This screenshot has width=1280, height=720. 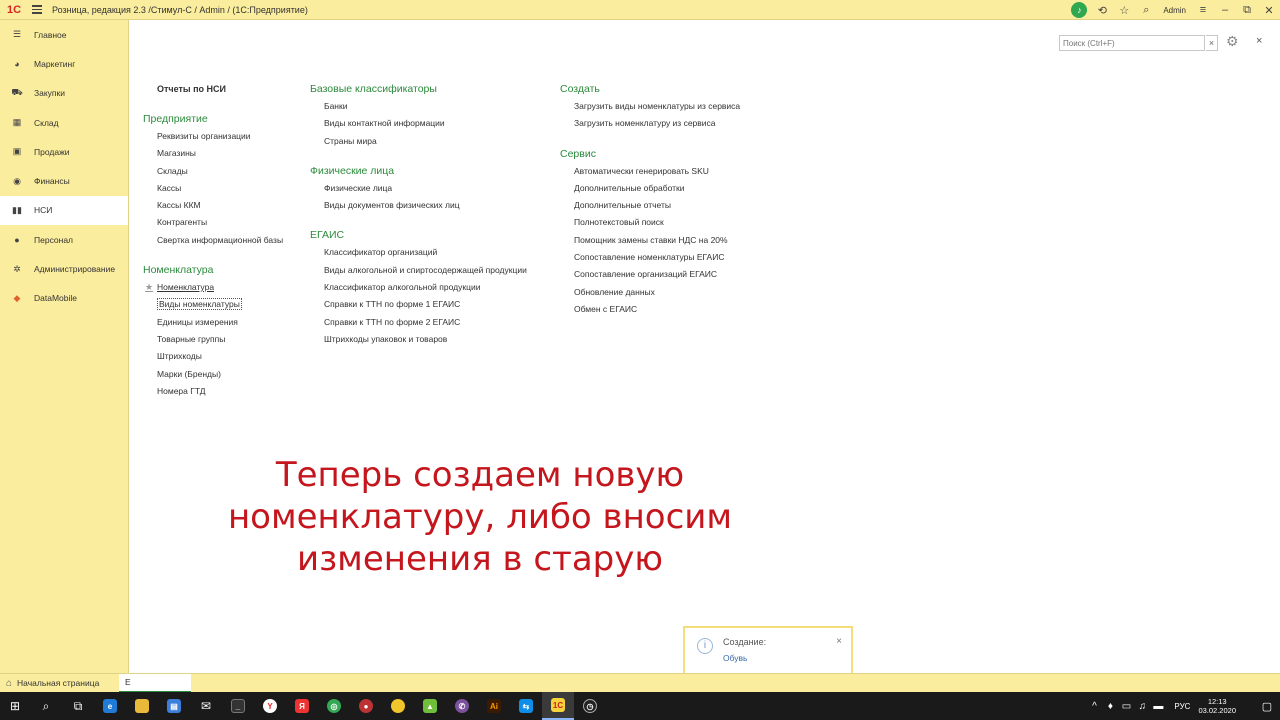 I want to click on nav-link: Реквизиты организации, so click(x=225, y=136).